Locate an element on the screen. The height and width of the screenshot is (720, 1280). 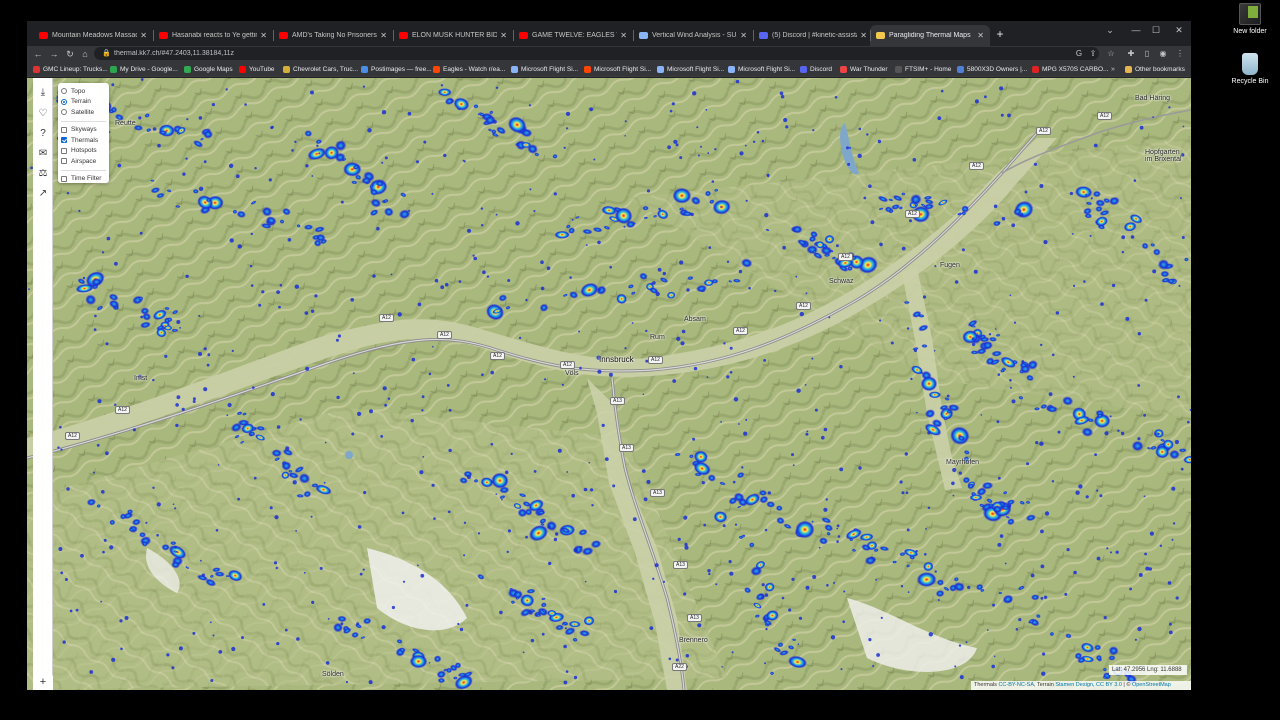
scales-icon: ⚖ is located at coordinates (43, 174).